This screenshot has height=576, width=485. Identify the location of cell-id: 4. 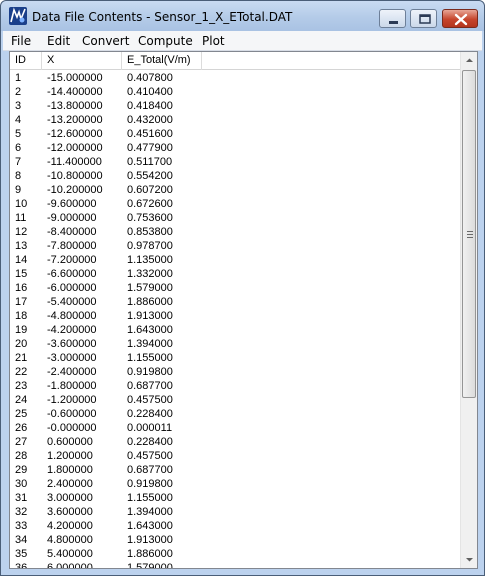
(18, 120).